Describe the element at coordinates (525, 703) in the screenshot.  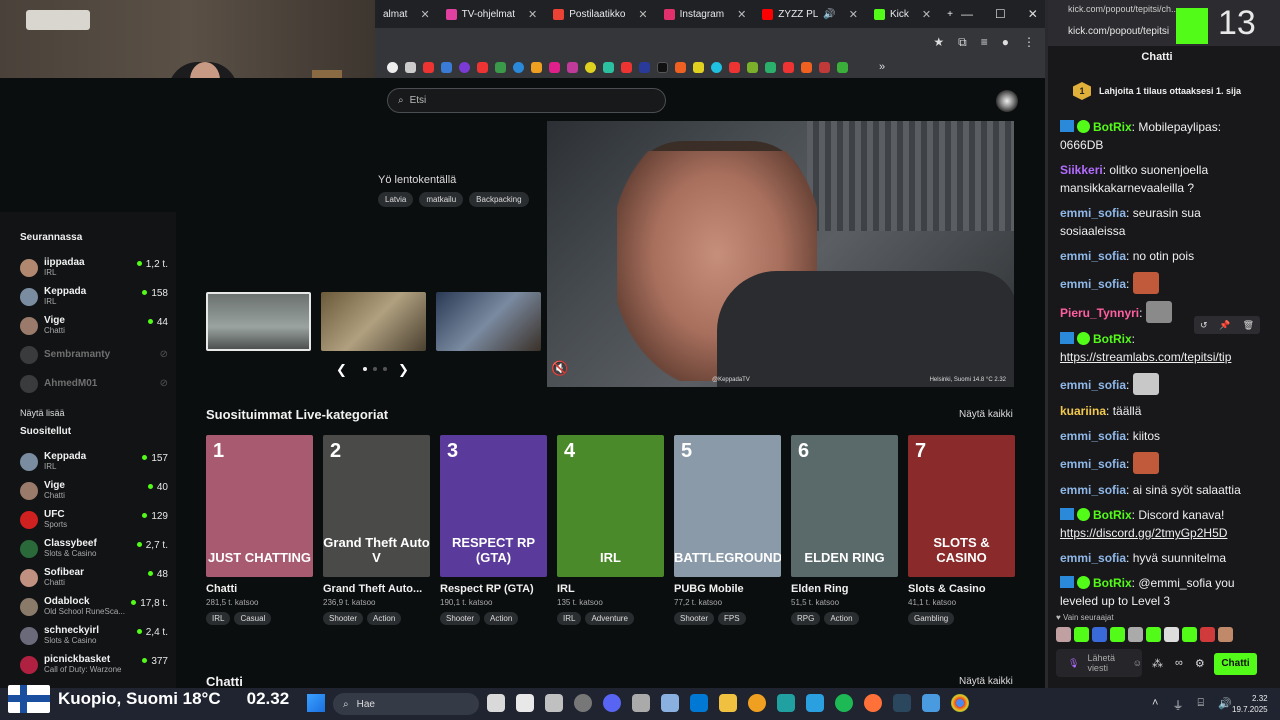
I see `stats-app-icon` at that location.